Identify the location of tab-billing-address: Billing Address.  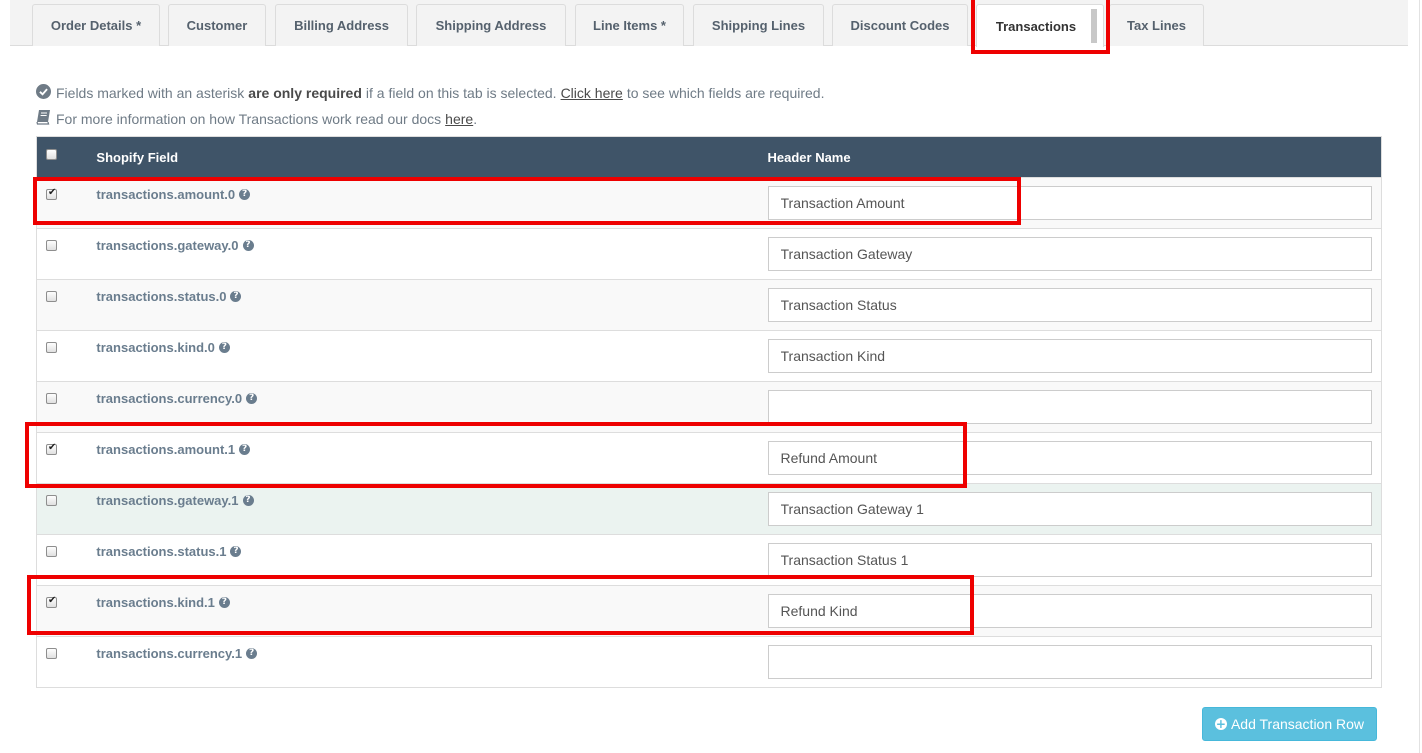
(341, 25).